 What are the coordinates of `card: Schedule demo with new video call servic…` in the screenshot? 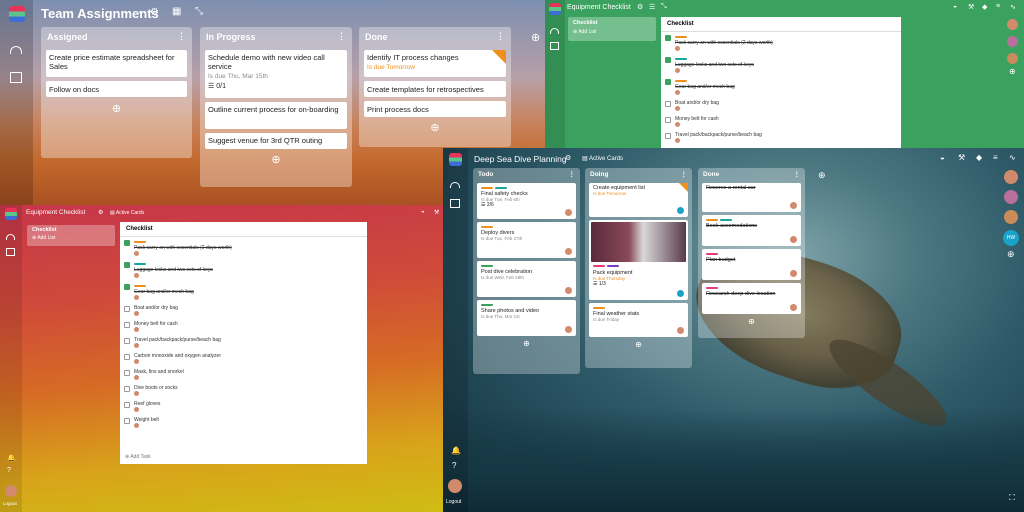 It's located at (276, 74).